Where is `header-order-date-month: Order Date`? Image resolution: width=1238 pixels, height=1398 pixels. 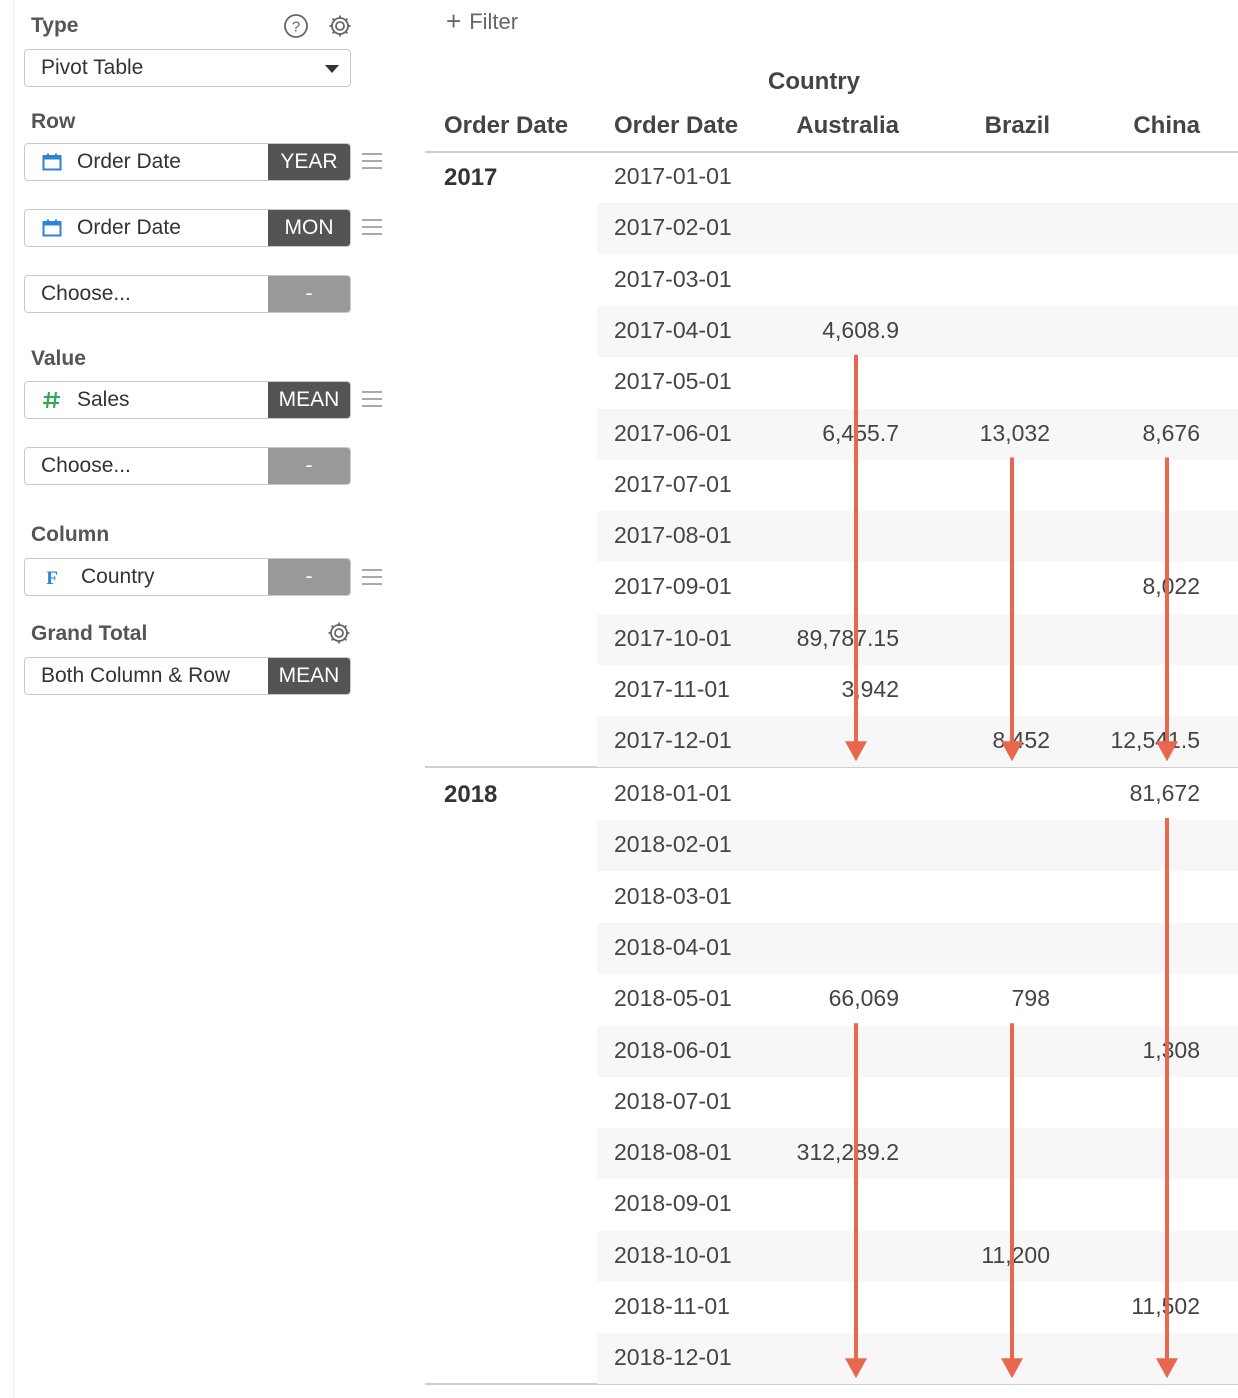
header-order-date-month: Order Date is located at coordinates (676, 126).